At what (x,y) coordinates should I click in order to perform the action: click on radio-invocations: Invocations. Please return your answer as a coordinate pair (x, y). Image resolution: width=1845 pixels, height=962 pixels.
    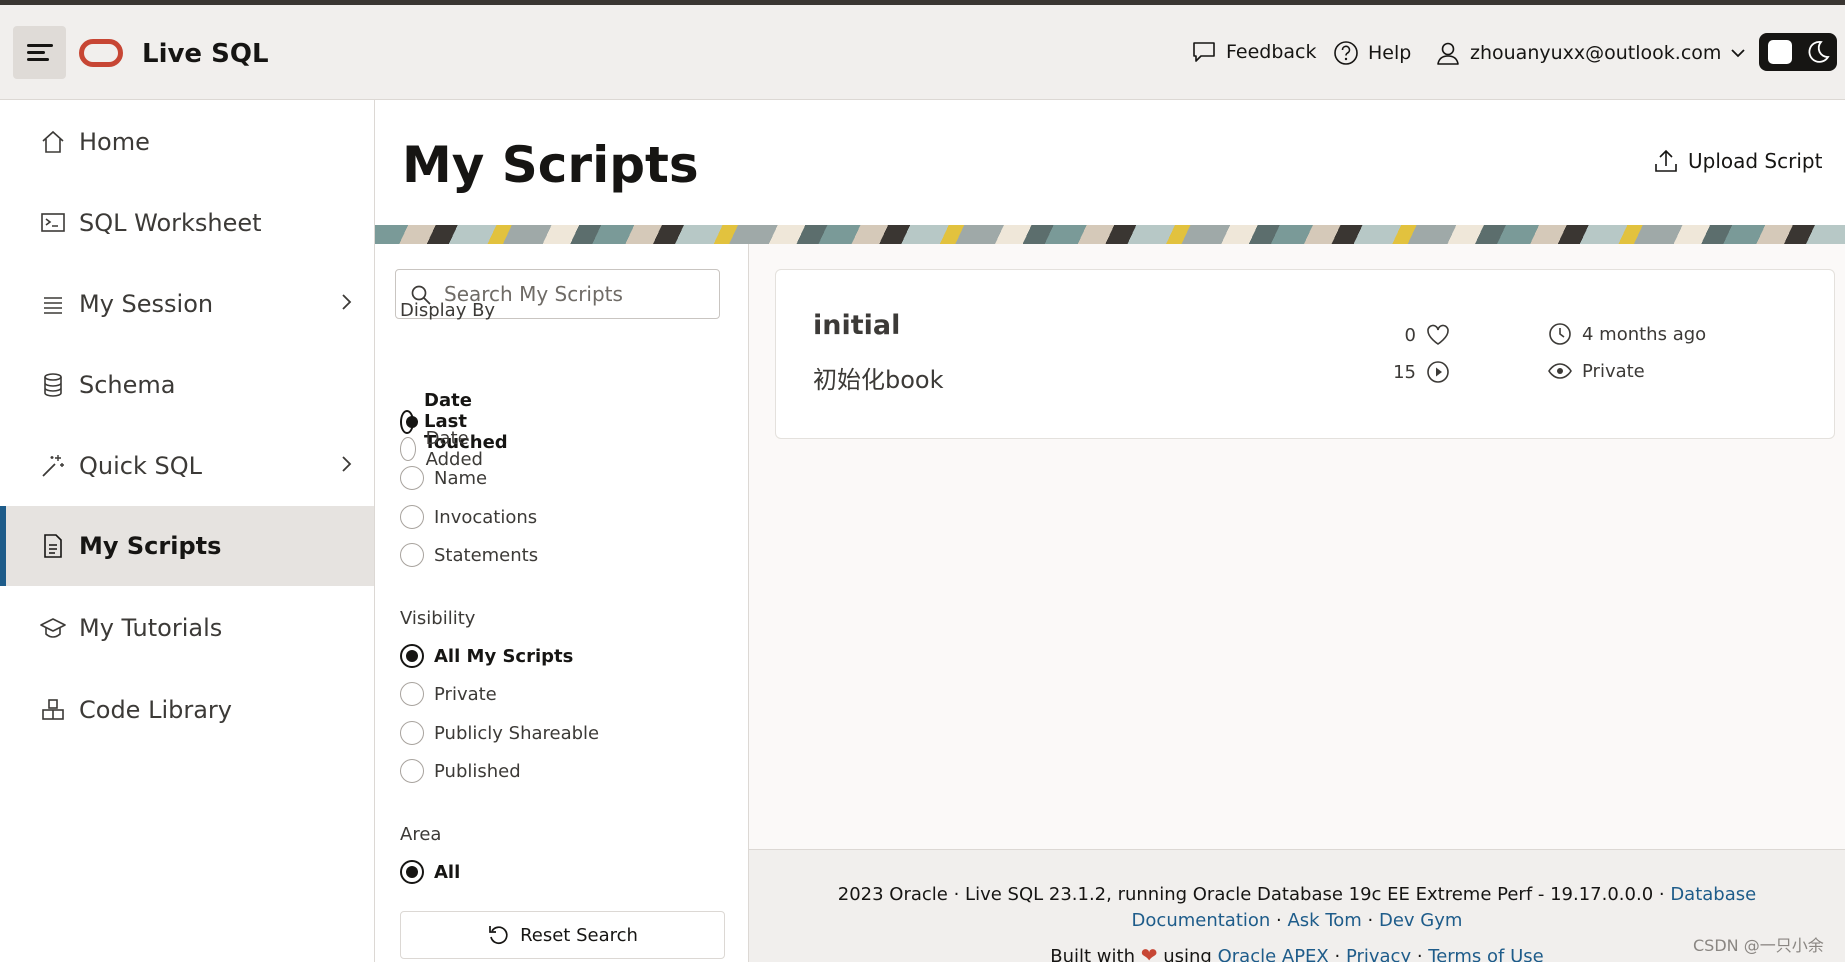
    Looking at the image, I should click on (468, 517).